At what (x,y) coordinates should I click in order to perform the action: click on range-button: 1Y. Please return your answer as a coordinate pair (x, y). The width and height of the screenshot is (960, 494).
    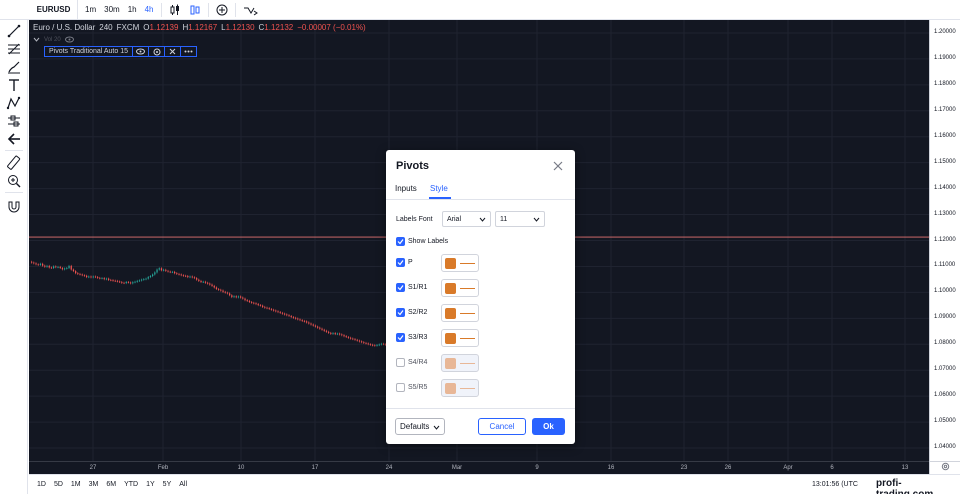
    Looking at the image, I should click on (150, 484).